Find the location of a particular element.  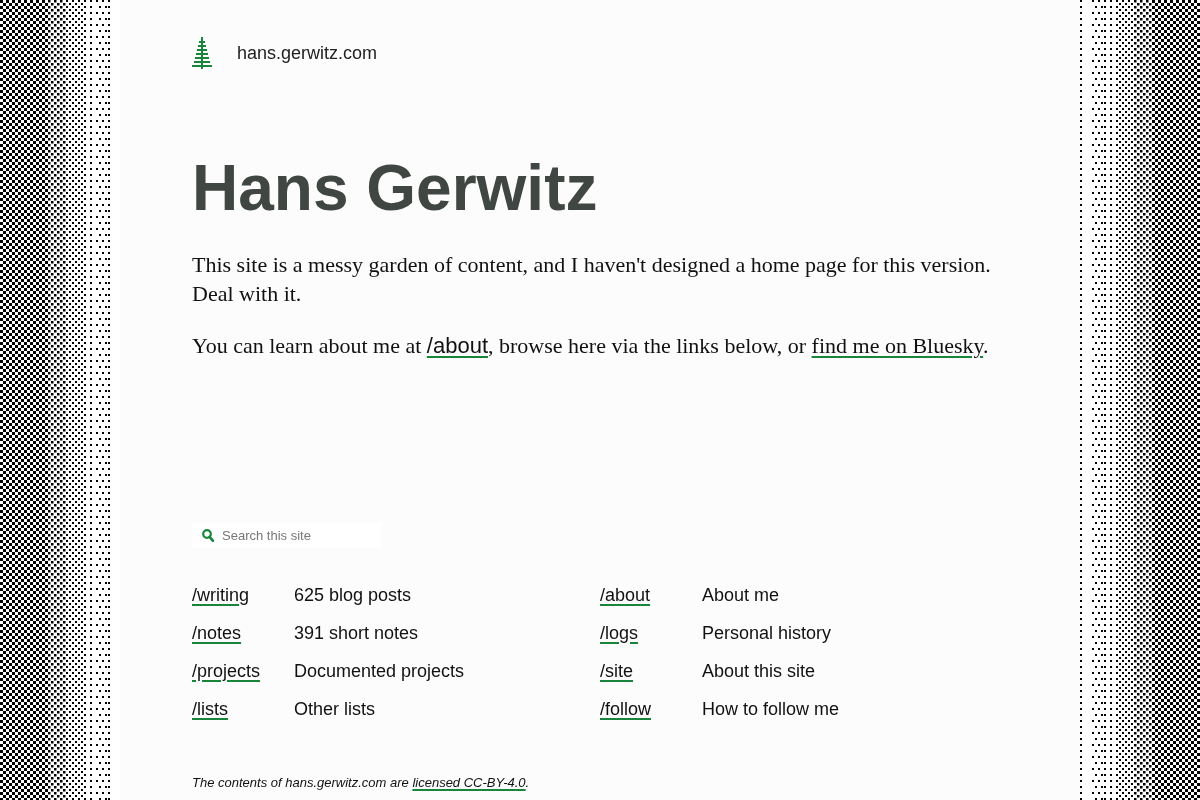

nav-description: Other lists is located at coordinates (335, 709).